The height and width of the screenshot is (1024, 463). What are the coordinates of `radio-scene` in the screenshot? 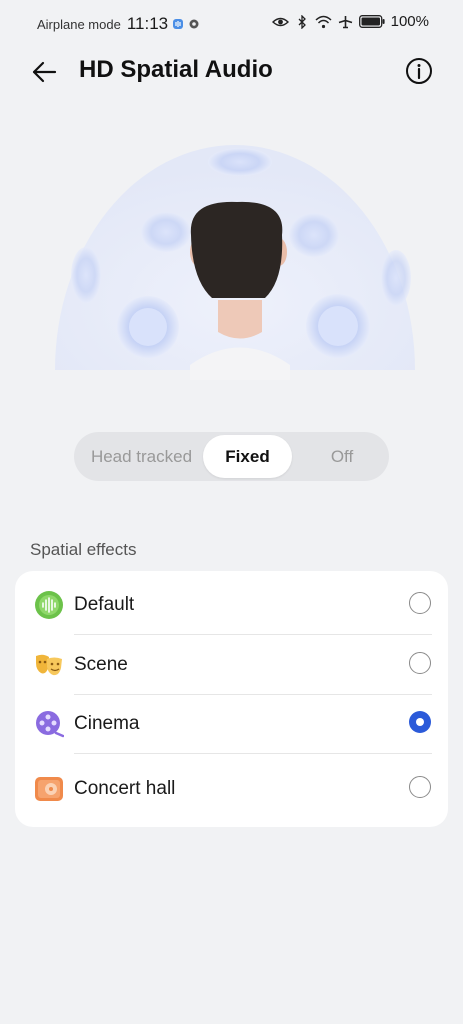 It's located at (420, 663).